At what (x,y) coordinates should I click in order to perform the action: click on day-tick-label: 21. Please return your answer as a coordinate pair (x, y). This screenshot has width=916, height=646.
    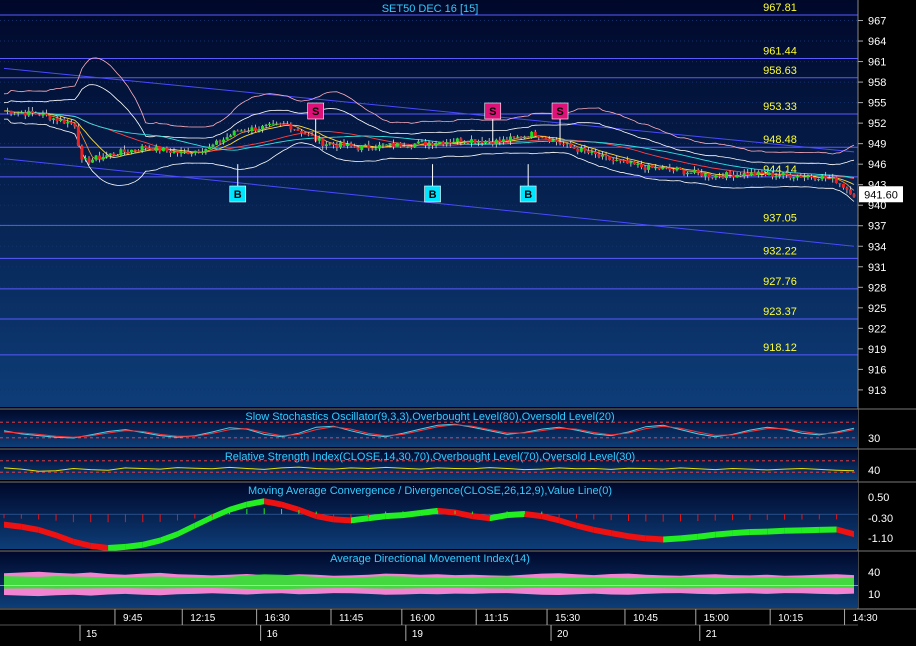
    Looking at the image, I should click on (712, 634).